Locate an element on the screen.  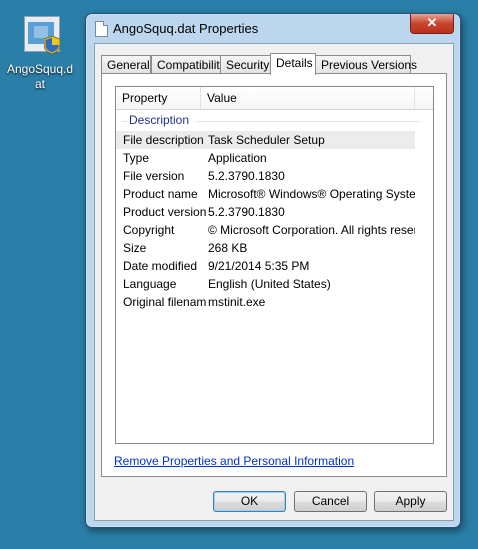
property-key: Product name is located at coordinates (160, 194).